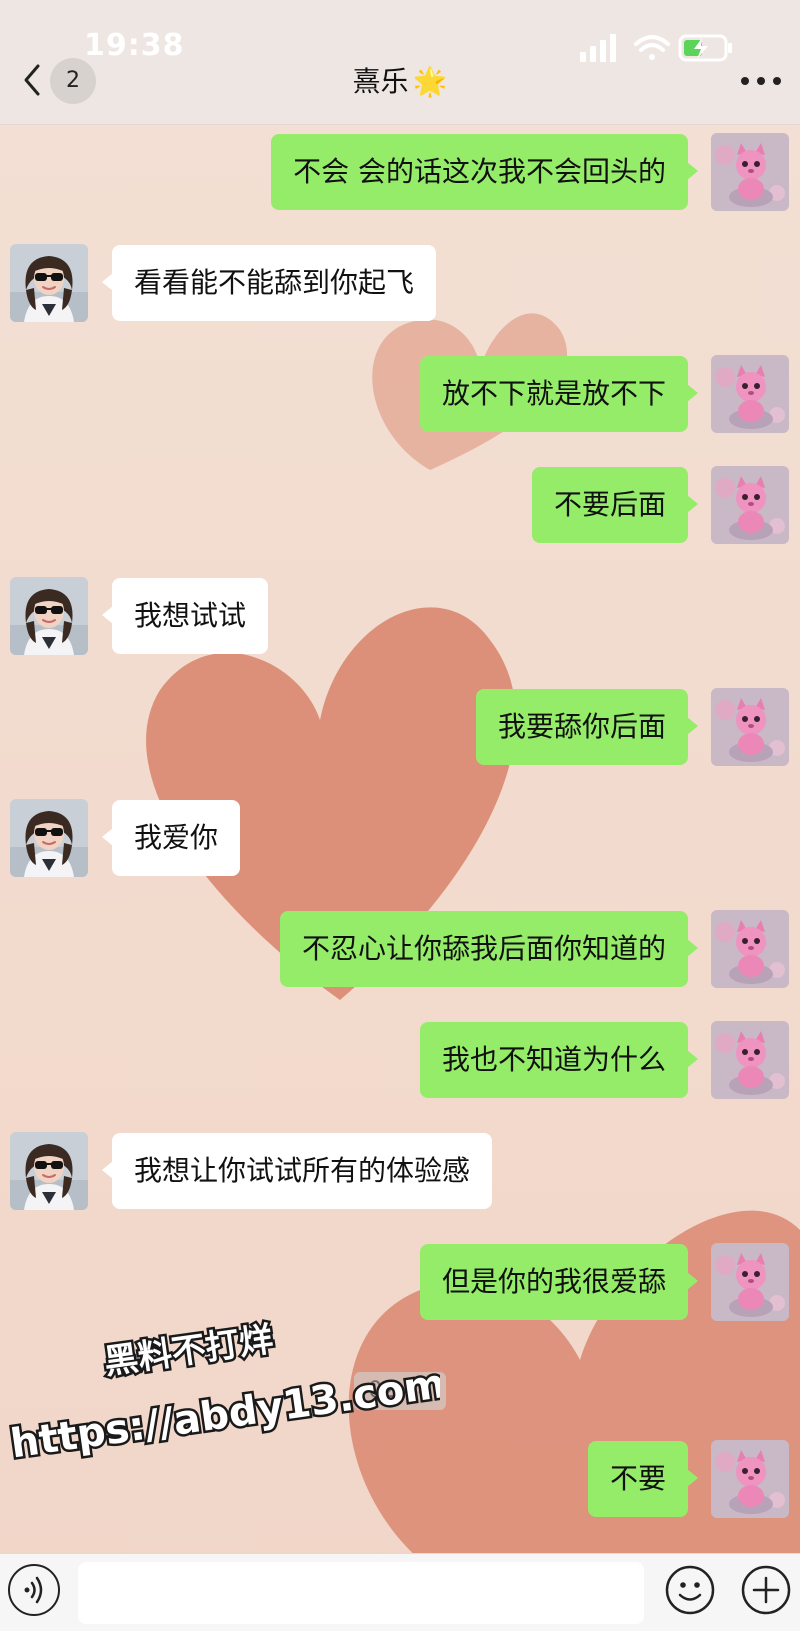  Describe the element at coordinates (643, 1479) in the screenshot. I see `sent-message-bubble: 不要` at that location.